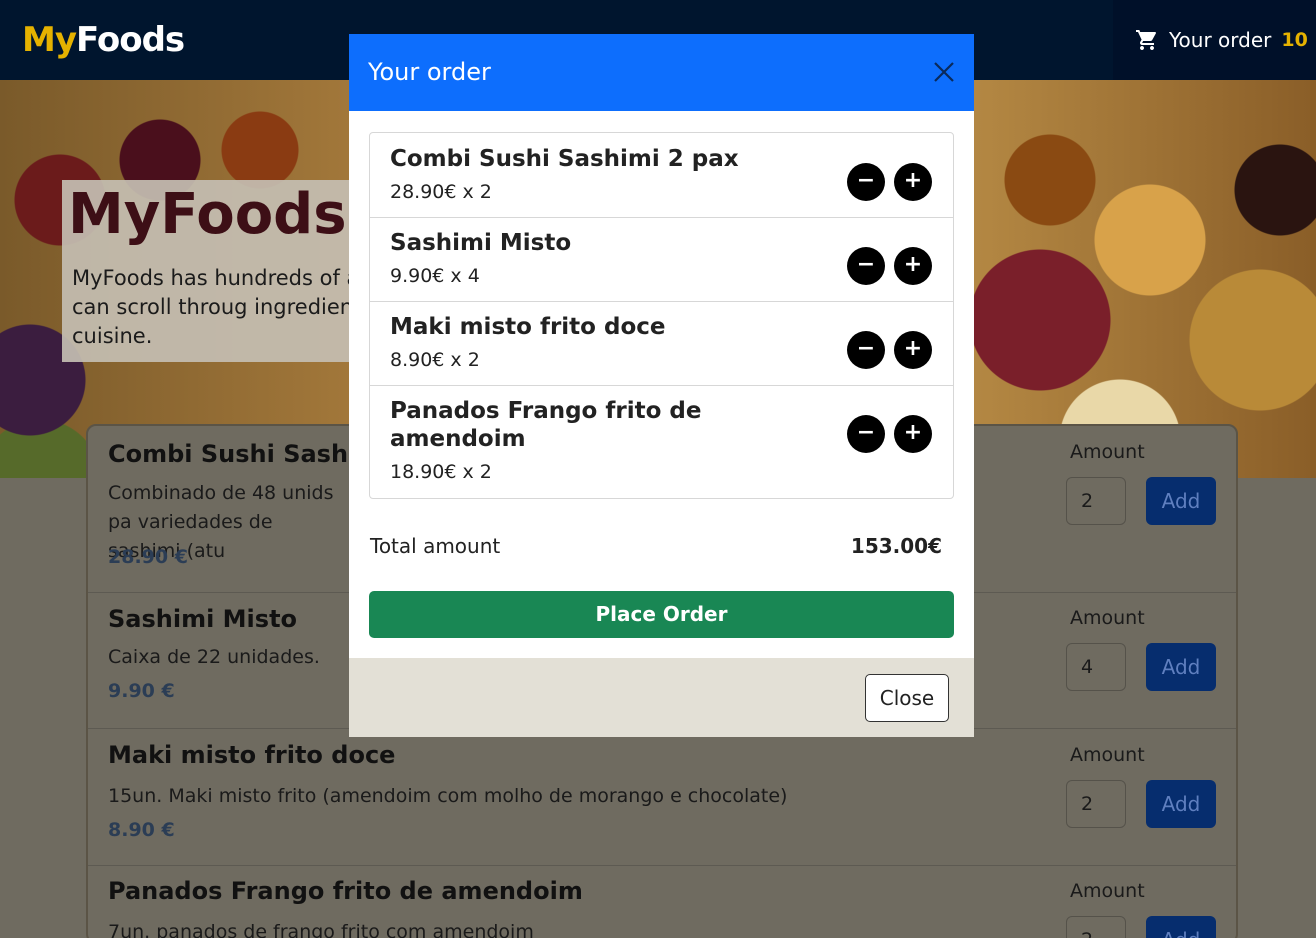 This screenshot has width=1316, height=938. What do you see at coordinates (435, 276) in the screenshot?
I see `order-item-qty: 9.90€ x 4` at bounding box center [435, 276].